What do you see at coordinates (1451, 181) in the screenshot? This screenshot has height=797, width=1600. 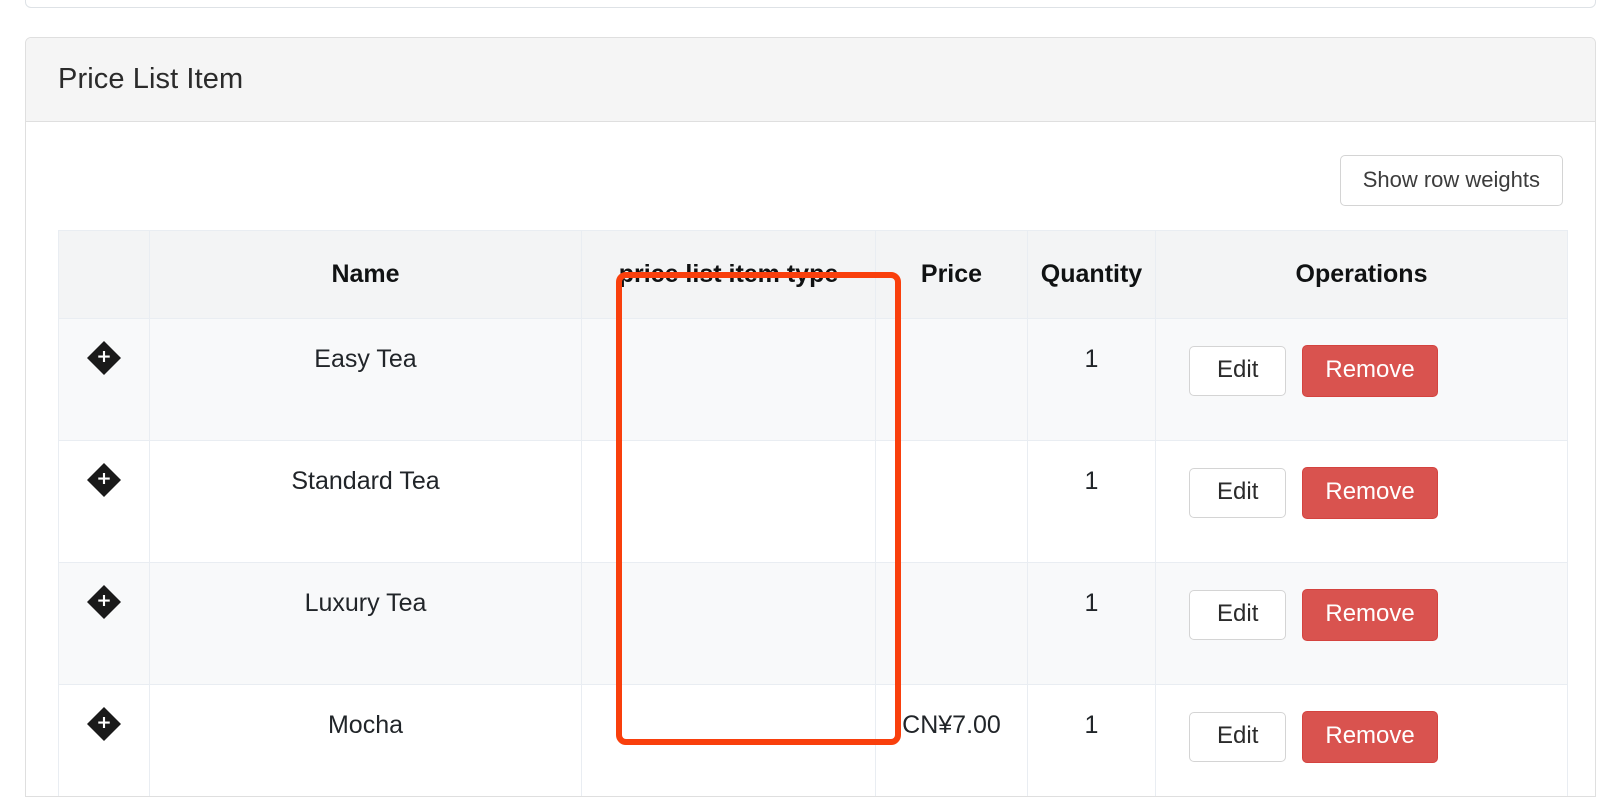 I see `show-row-weights-button: Show row weights` at bounding box center [1451, 181].